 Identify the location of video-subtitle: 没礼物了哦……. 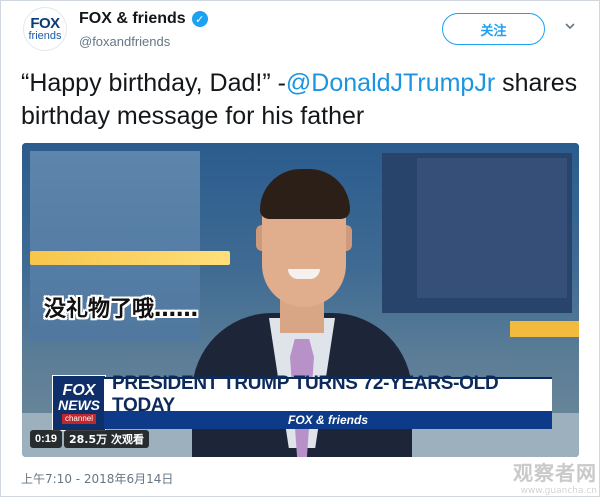
(121, 309).